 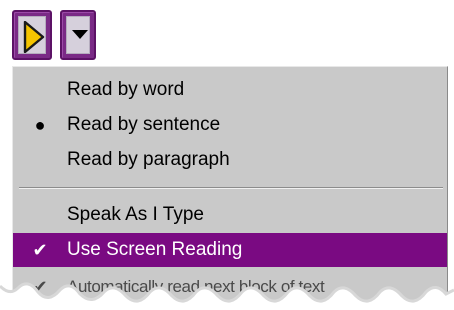 What do you see at coordinates (144, 124) in the screenshot?
I see `menu-item-label: Read by sentence` at bounding box center [144, 124].